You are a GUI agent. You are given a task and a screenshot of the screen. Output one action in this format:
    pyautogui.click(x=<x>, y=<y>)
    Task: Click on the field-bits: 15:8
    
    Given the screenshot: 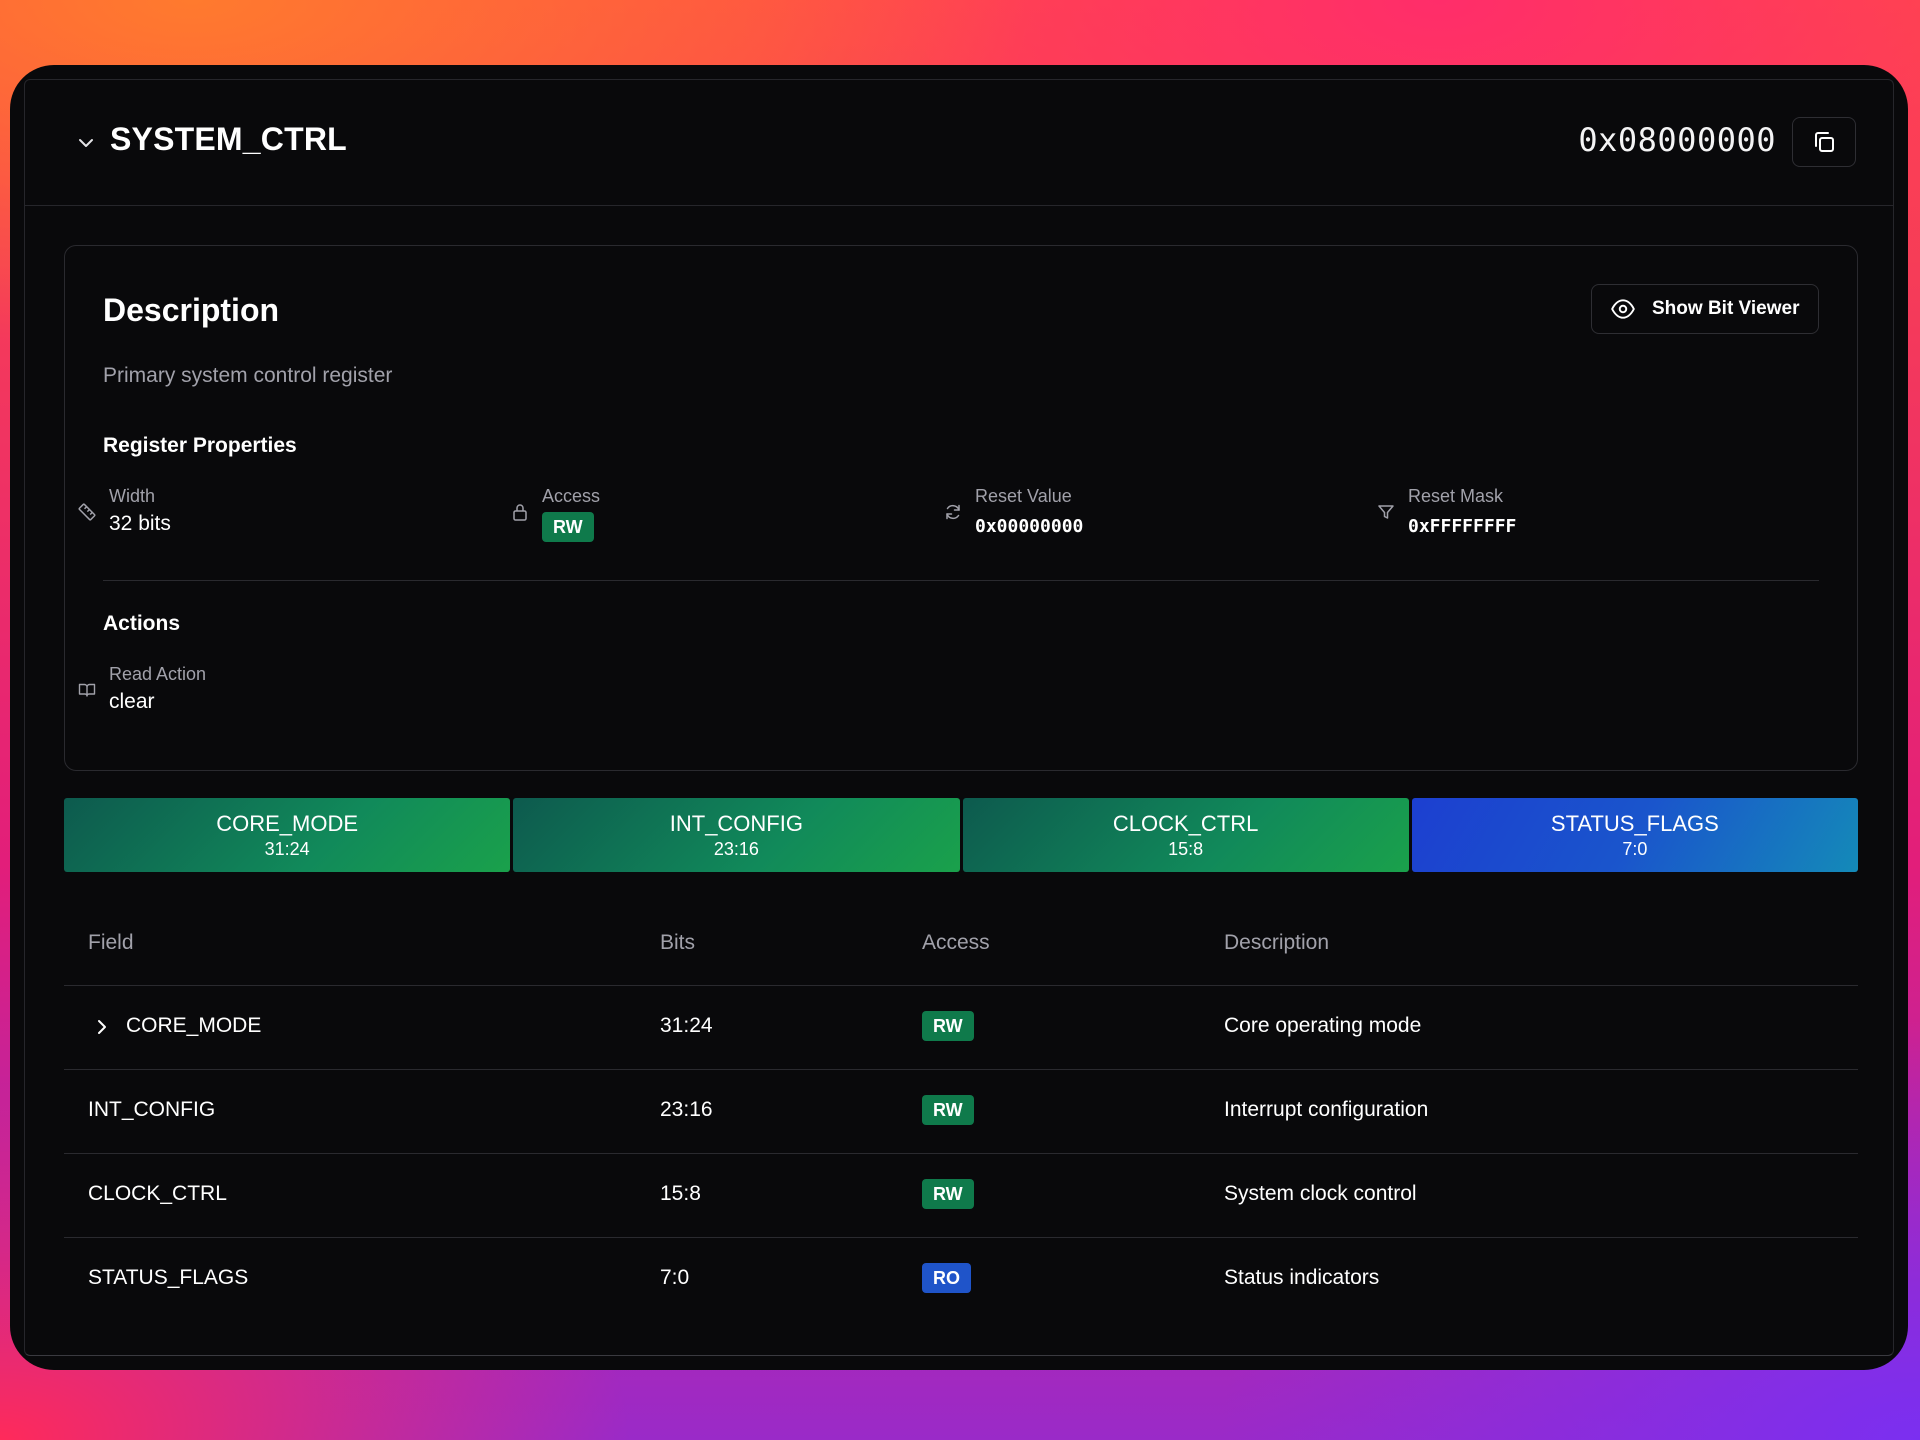 What is the action you would take?
    pyautogui.click(x=680, y=1193)
    